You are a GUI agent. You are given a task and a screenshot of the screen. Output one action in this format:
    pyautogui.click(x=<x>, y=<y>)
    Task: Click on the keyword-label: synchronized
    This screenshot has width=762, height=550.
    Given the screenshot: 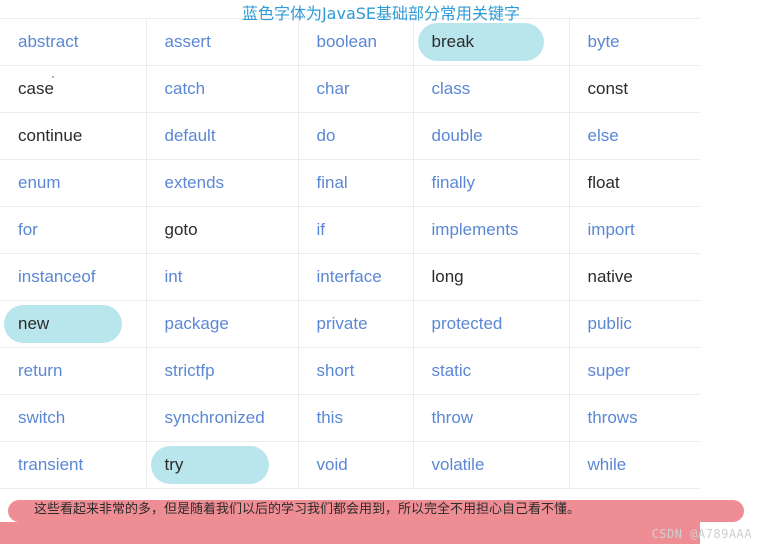 What is the action you would take?
    pyautogui.click(x=214, y=417)
    